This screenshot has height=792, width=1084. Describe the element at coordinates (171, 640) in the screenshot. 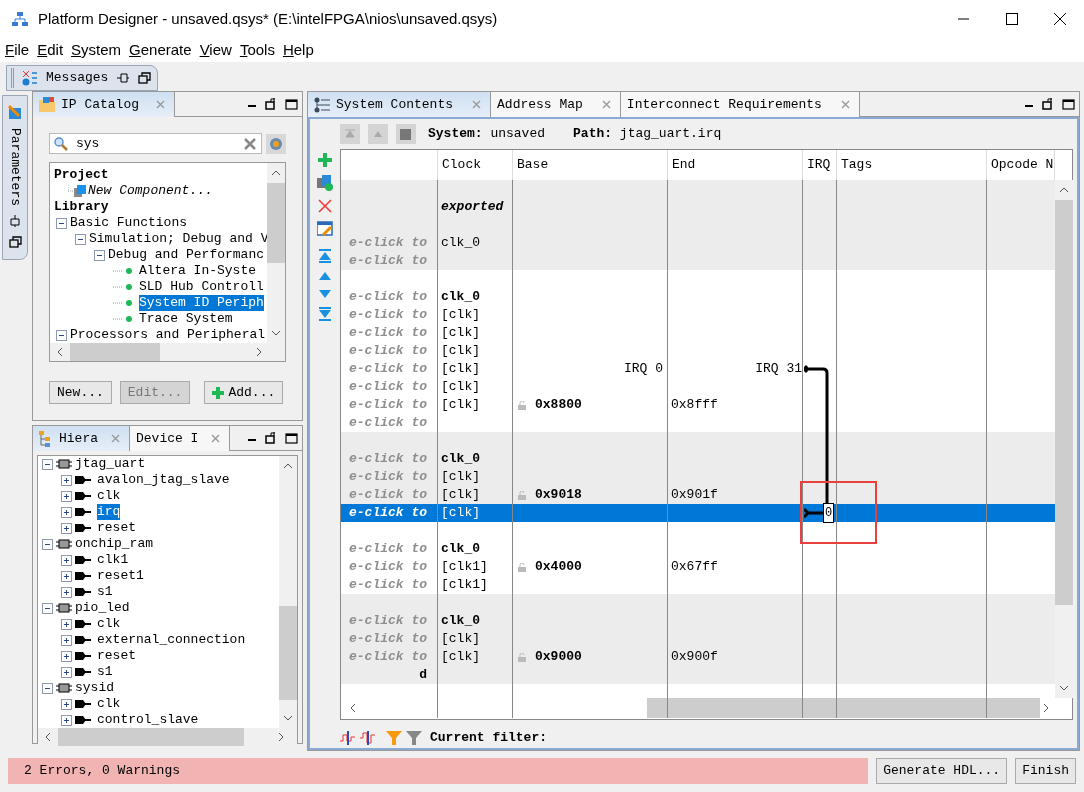

I see `tree-item: external_connection` at that location.